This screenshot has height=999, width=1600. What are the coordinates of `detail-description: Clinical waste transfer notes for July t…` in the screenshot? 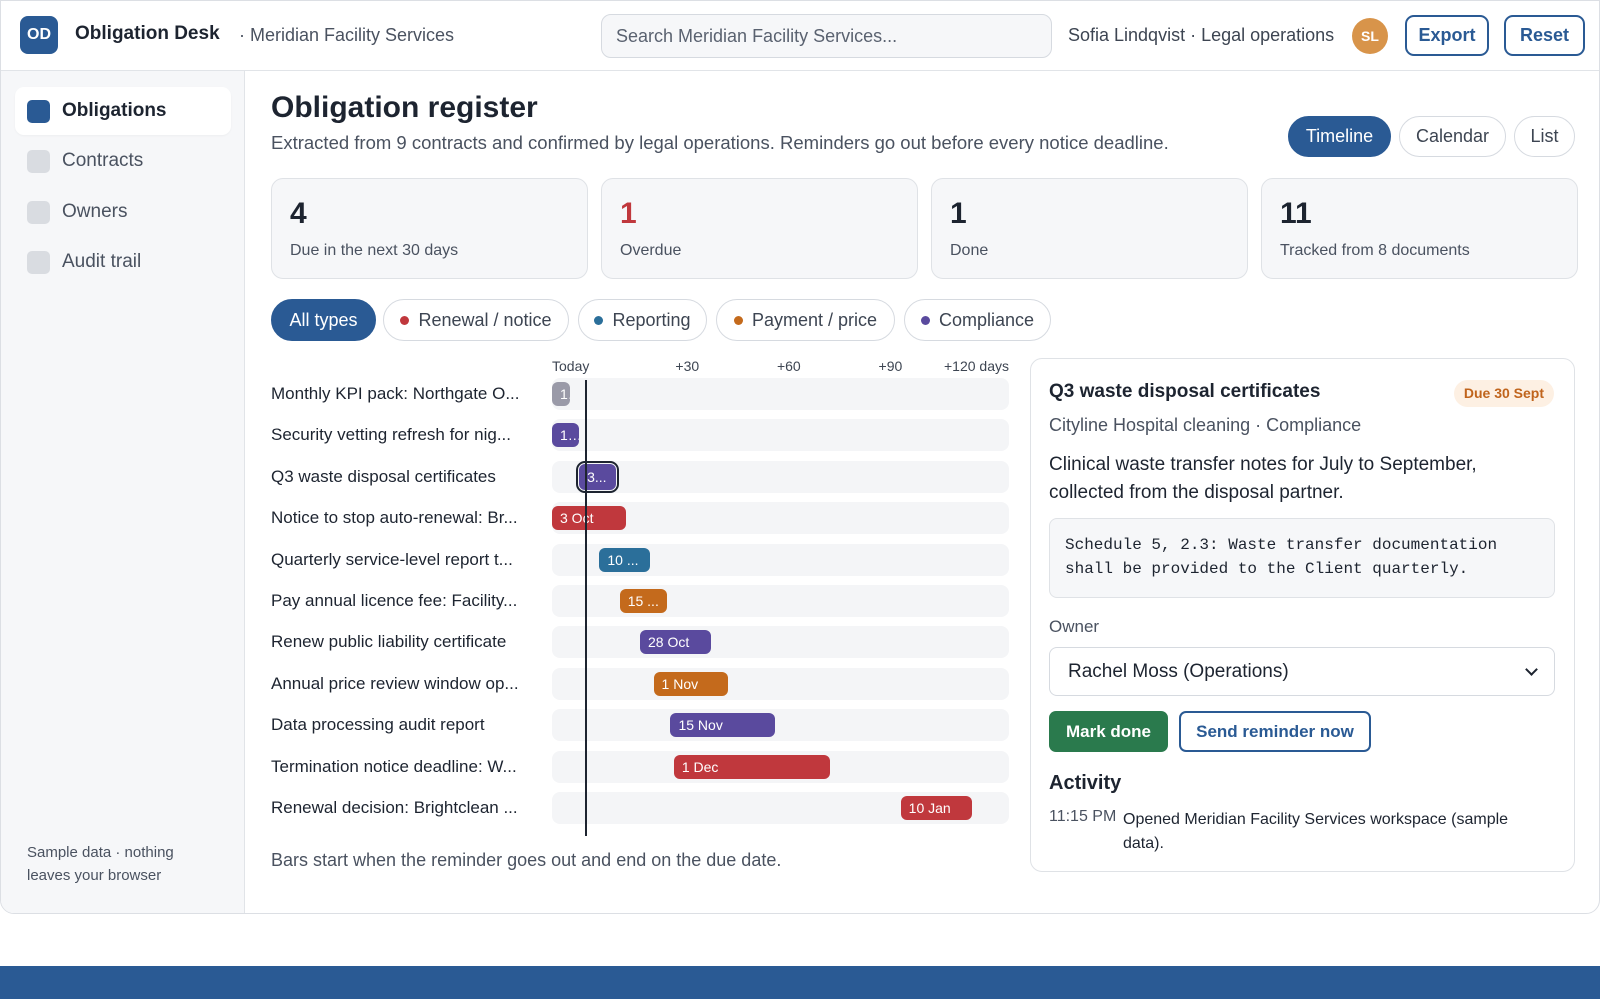 It's located at (1263, 478).